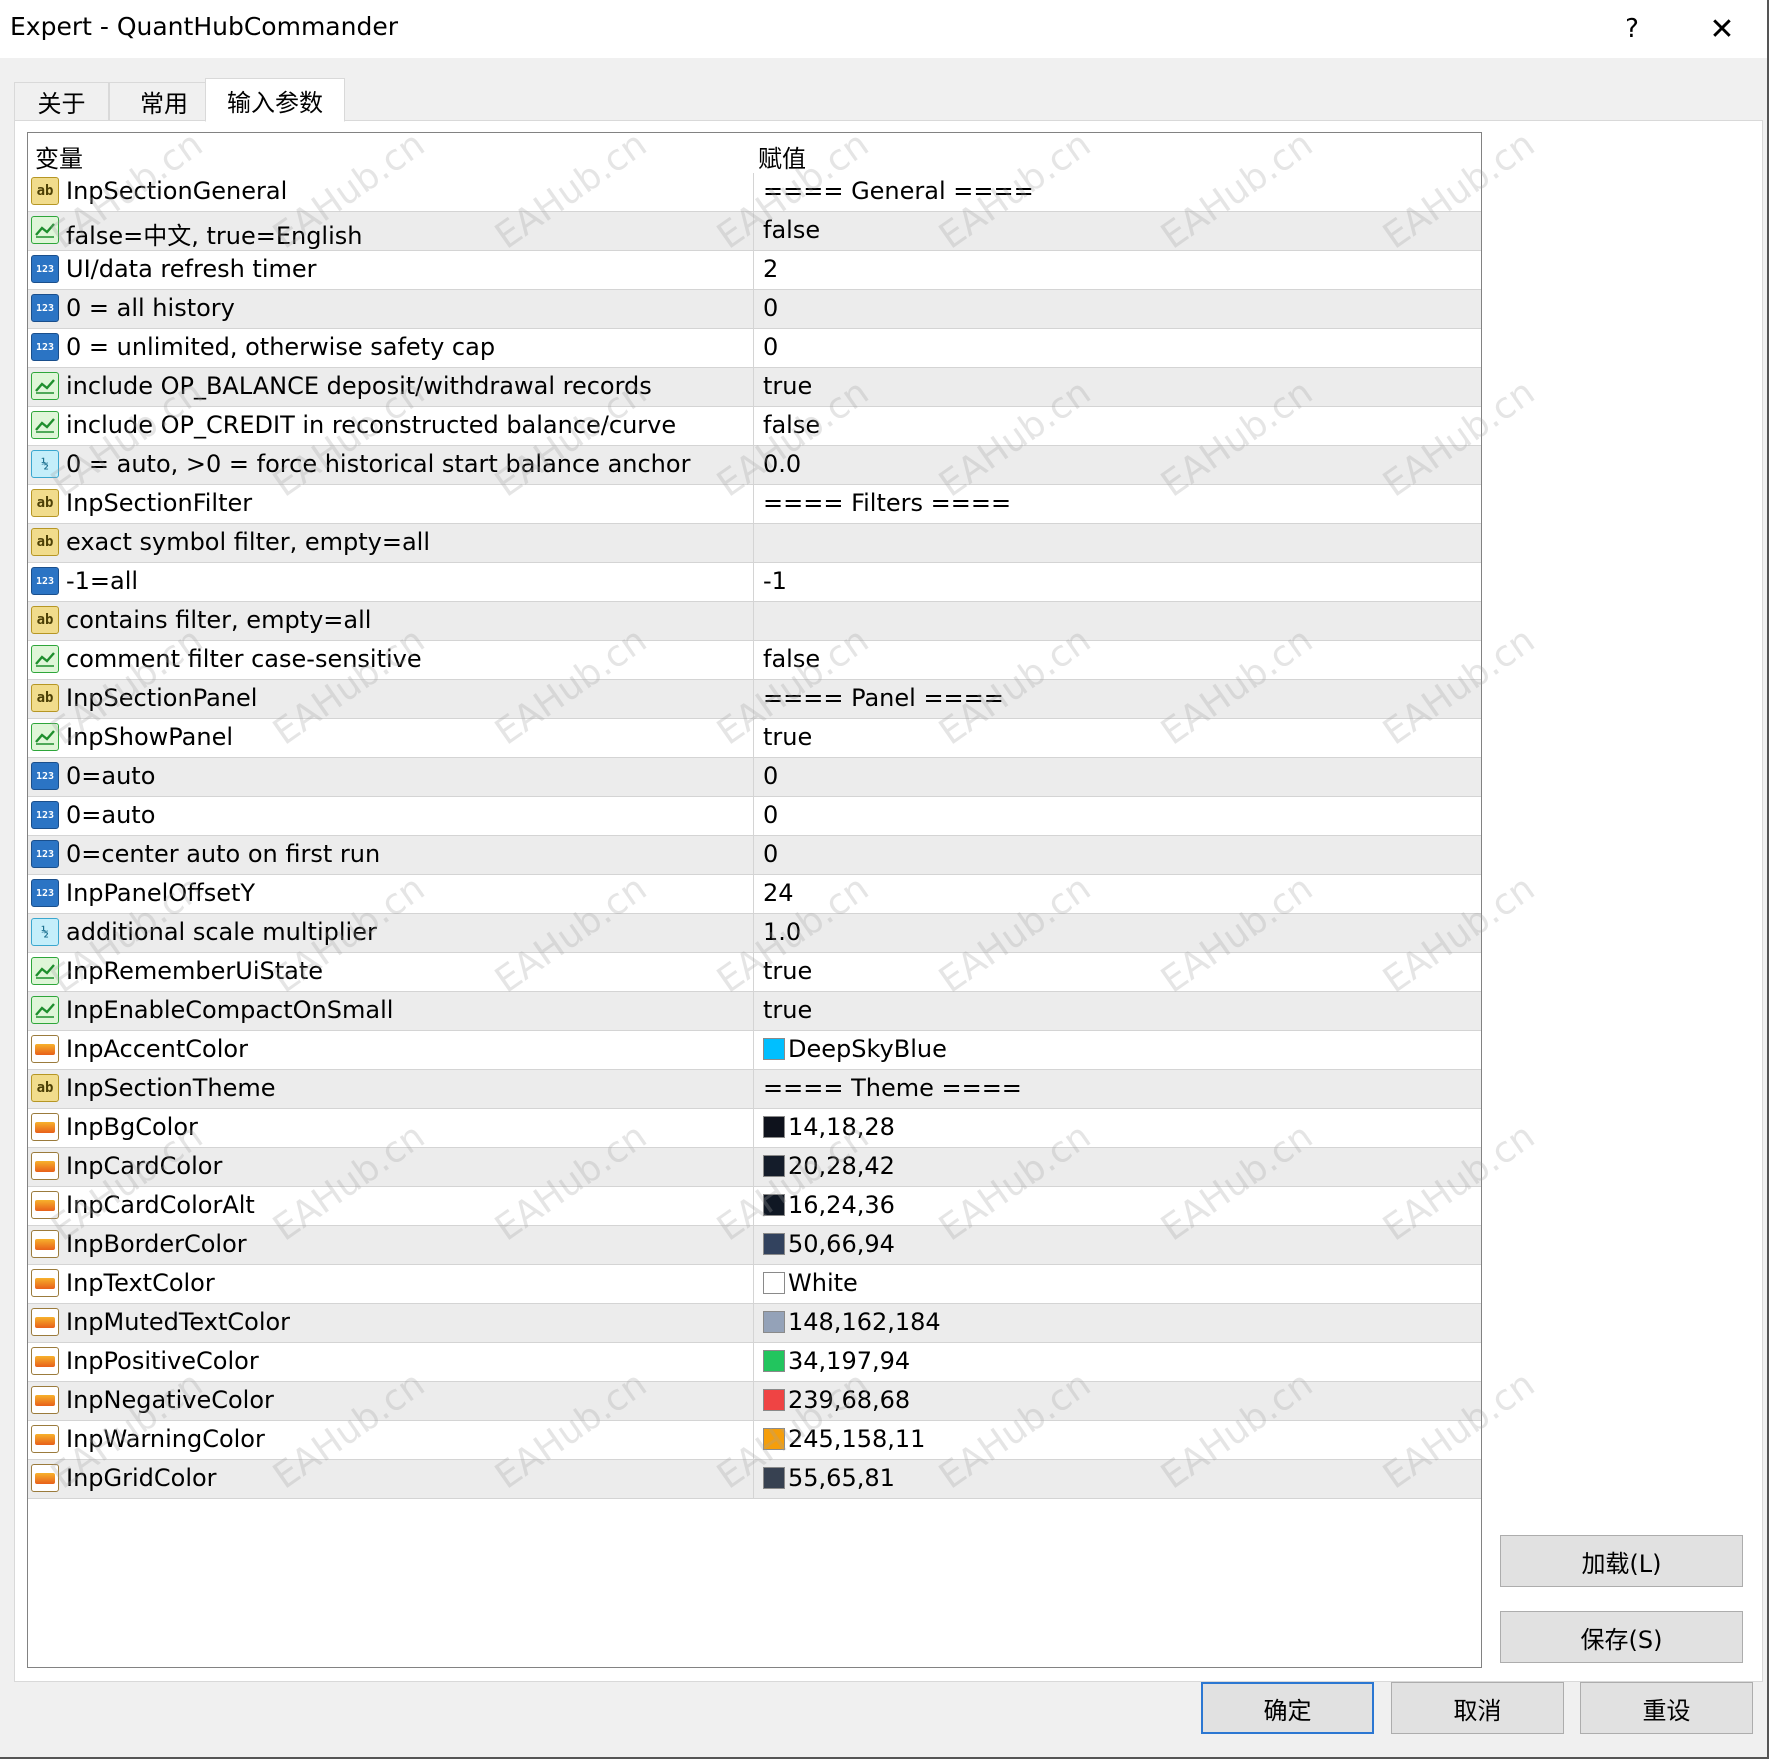 This screenshot has width=1773, height=1763. Describe the element at coordinates (1632, 29) in the screenshot. I see `help-button: ?` at that location.